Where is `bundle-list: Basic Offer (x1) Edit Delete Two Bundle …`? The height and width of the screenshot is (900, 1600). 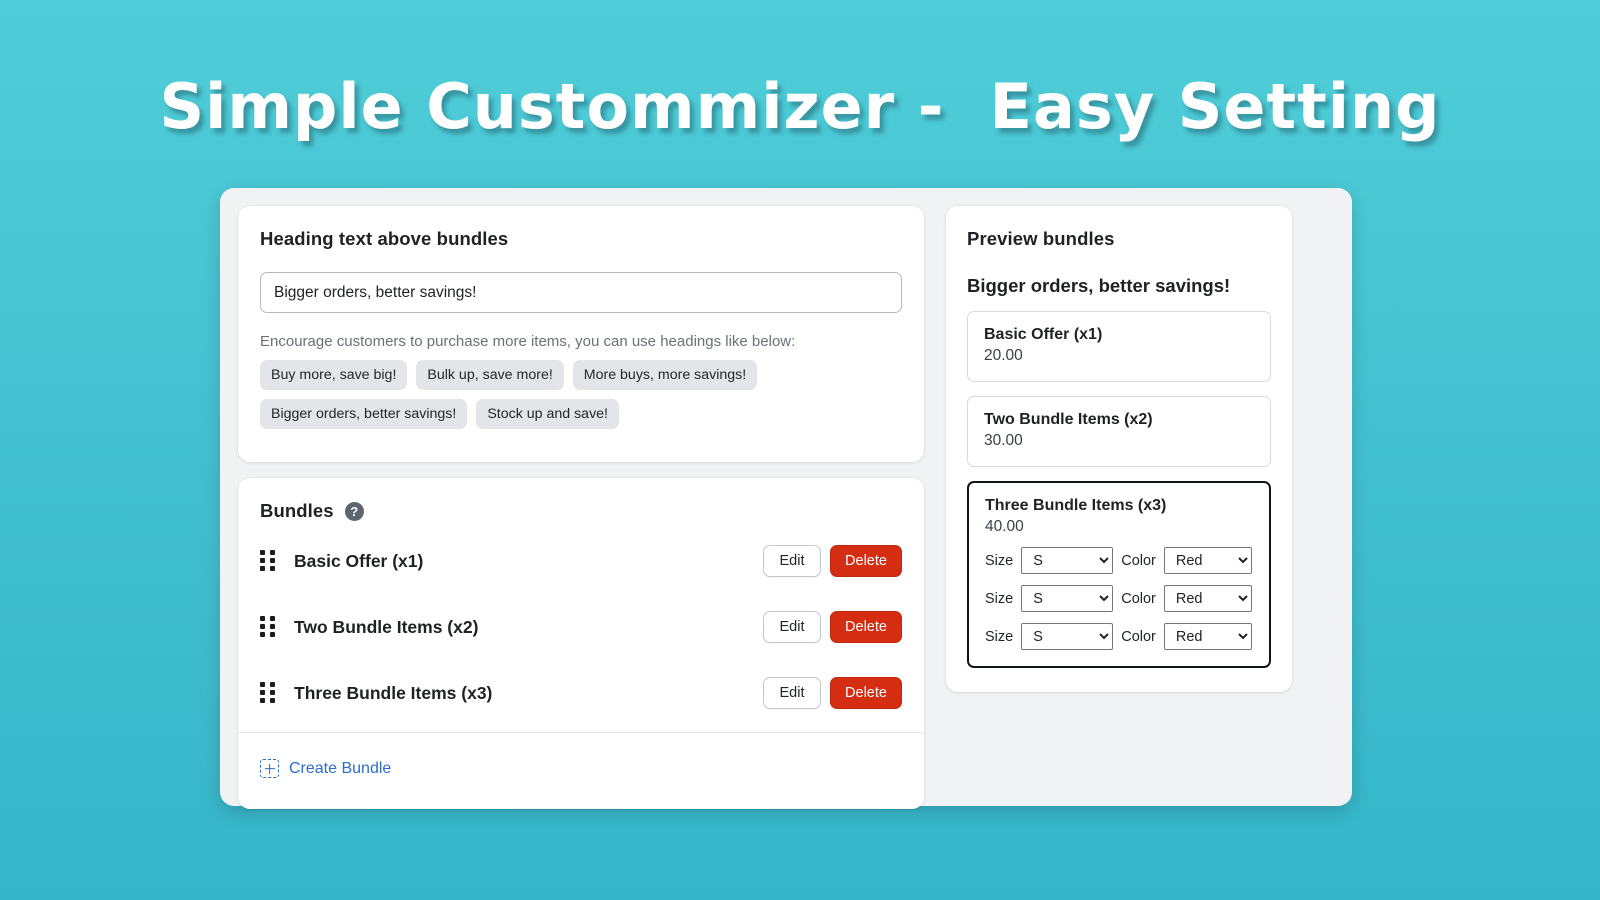
bundle-list: Basic Offer (x1) Edit Delete Two Bundle … is located at coordinates (581, 624).